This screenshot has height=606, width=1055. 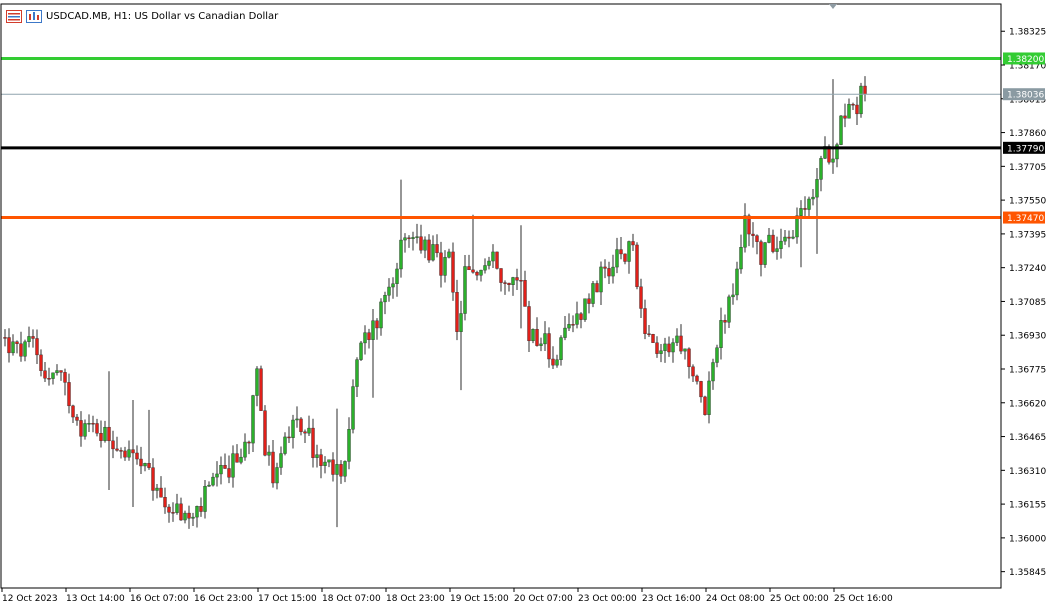 I want to click on y-tick-label: 1.36775, so click(x=1027, y=371).